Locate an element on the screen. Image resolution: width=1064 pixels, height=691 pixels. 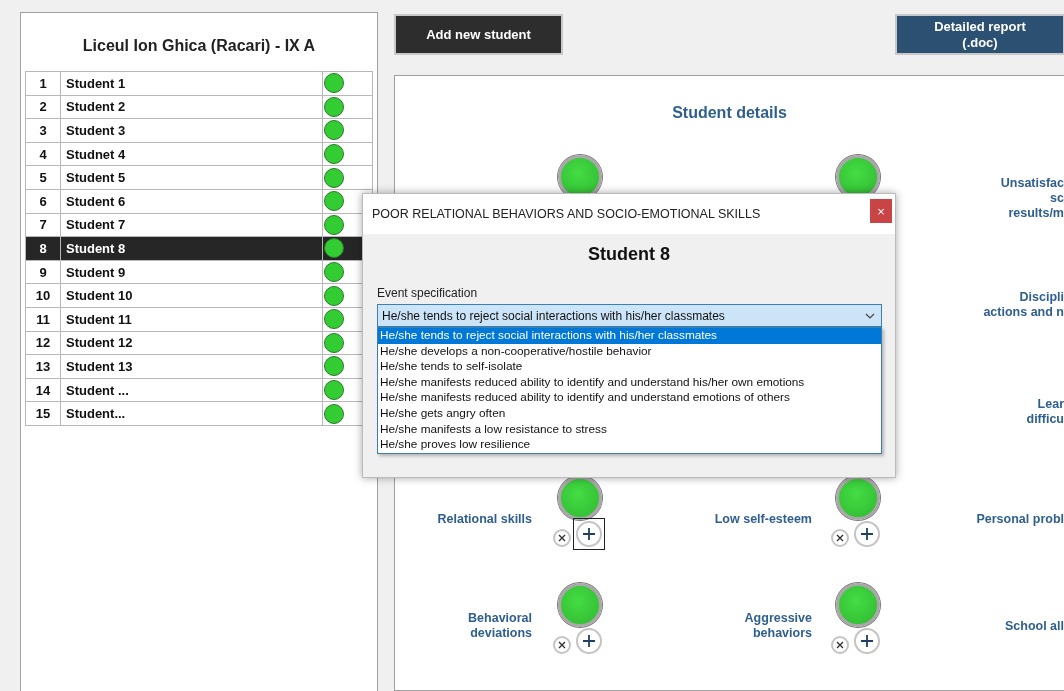
student-name: Student 11 is located at coordinates (192, 319).